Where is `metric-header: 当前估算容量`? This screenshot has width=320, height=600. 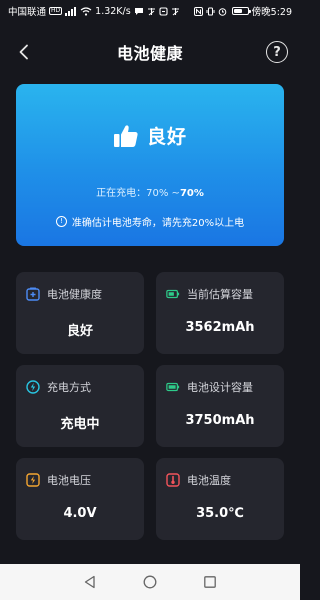 metric-header: 当前估算容量 is located at coordinates (209, 294).